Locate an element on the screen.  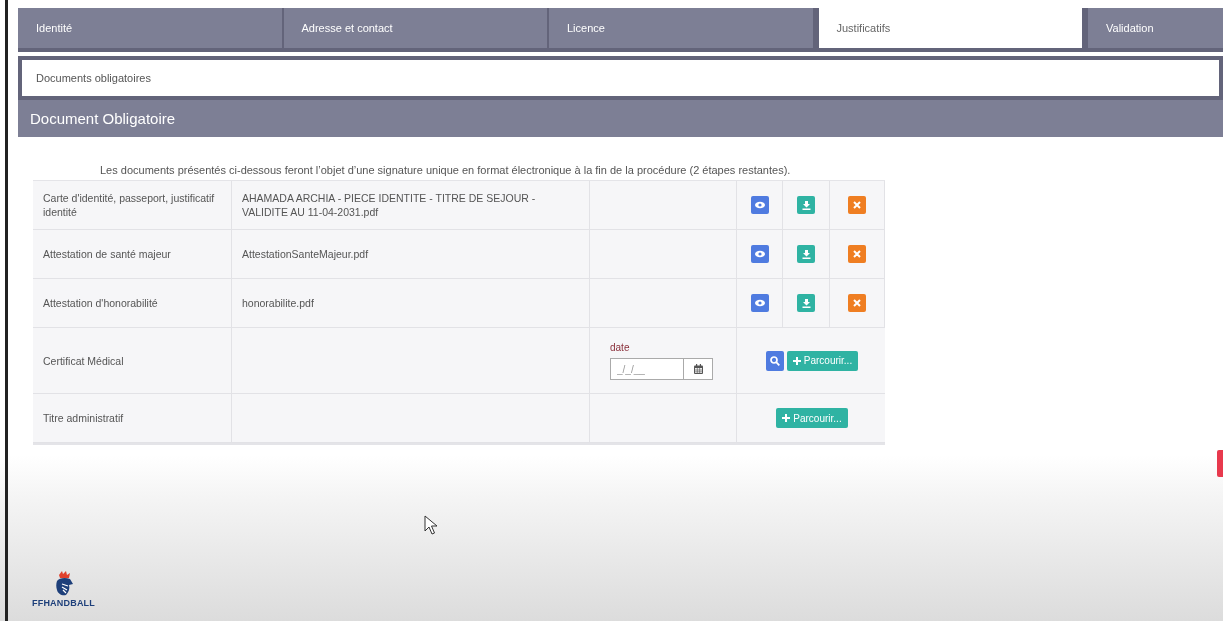
table-cell: Attestation d'honorabilité is located at coordinates (132, 303).